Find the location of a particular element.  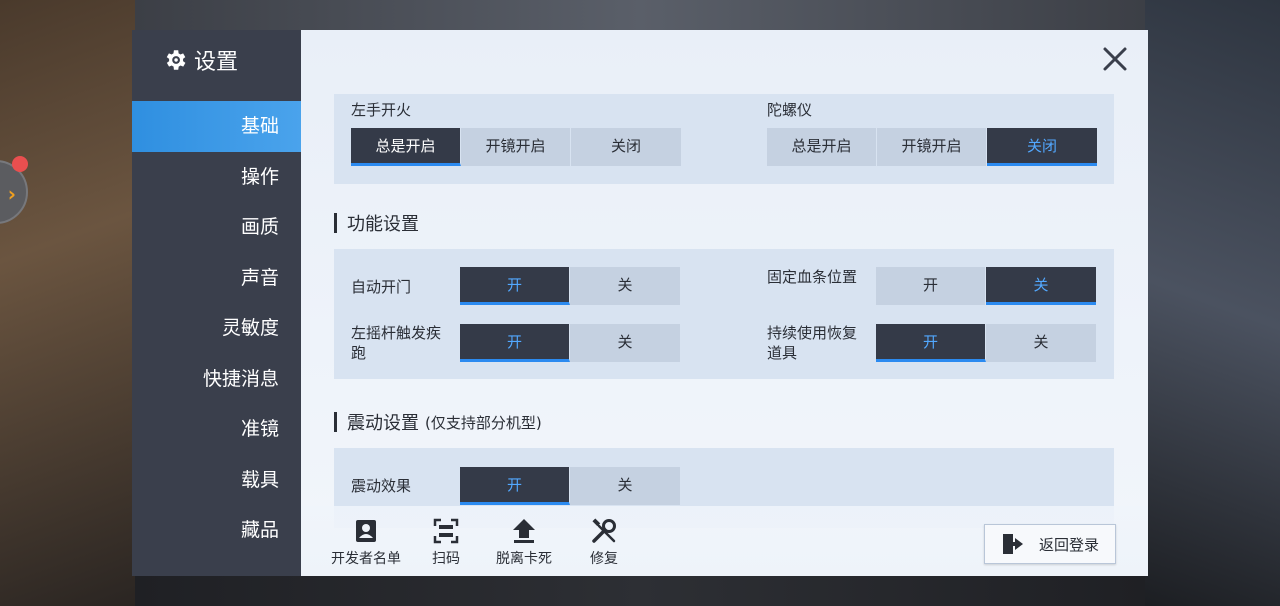

vibration-settings-note: (仅支持部分机型) is located at coordinates (483, 422).